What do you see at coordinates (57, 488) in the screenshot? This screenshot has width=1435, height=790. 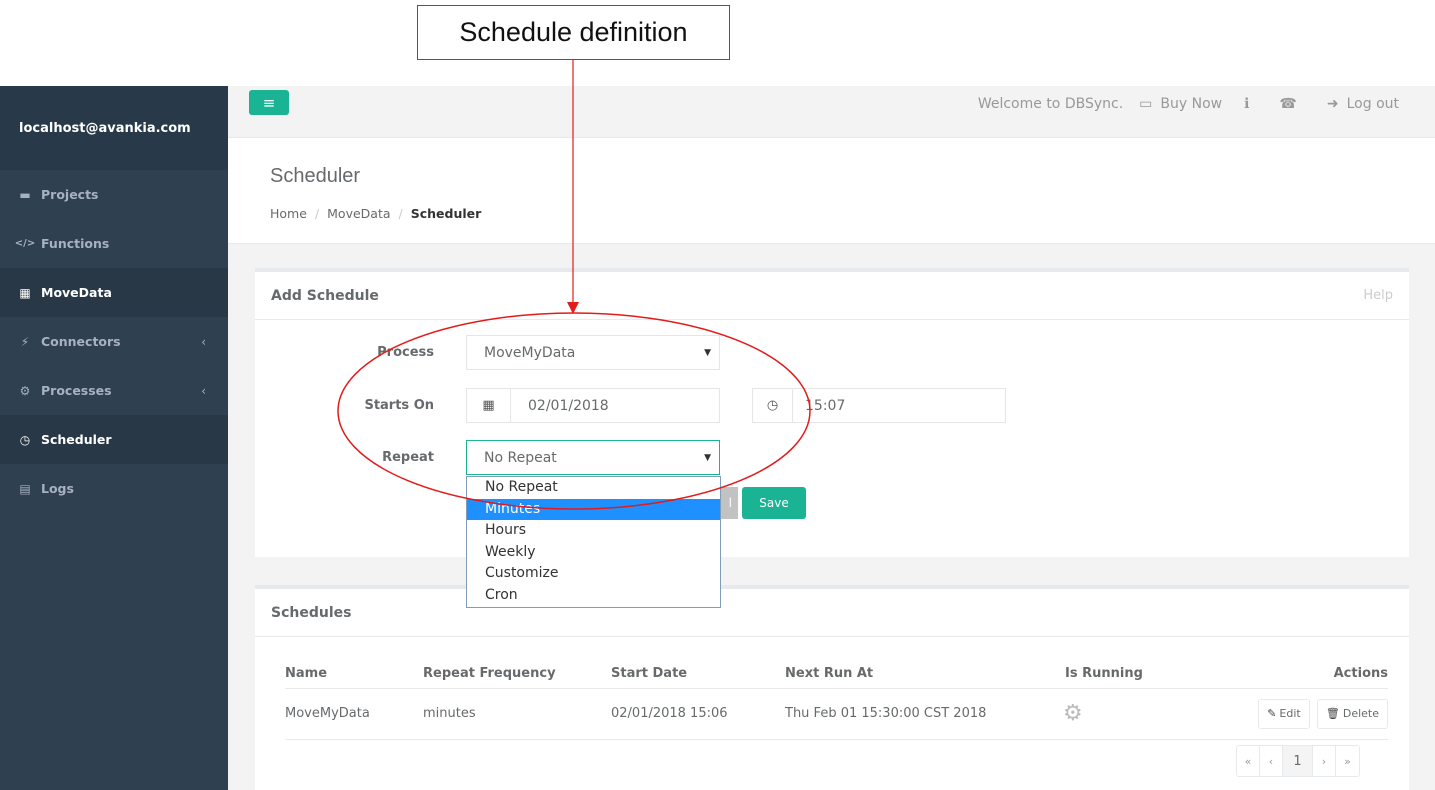 I see `sidebar-item-label: Logs` at bounding box center [57, 488].